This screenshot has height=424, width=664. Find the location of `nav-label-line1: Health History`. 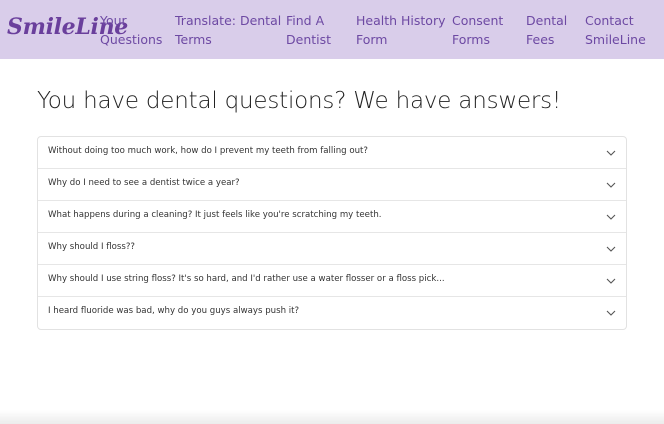

nav-label-line1: Health History is located at coordinates (401, 20).